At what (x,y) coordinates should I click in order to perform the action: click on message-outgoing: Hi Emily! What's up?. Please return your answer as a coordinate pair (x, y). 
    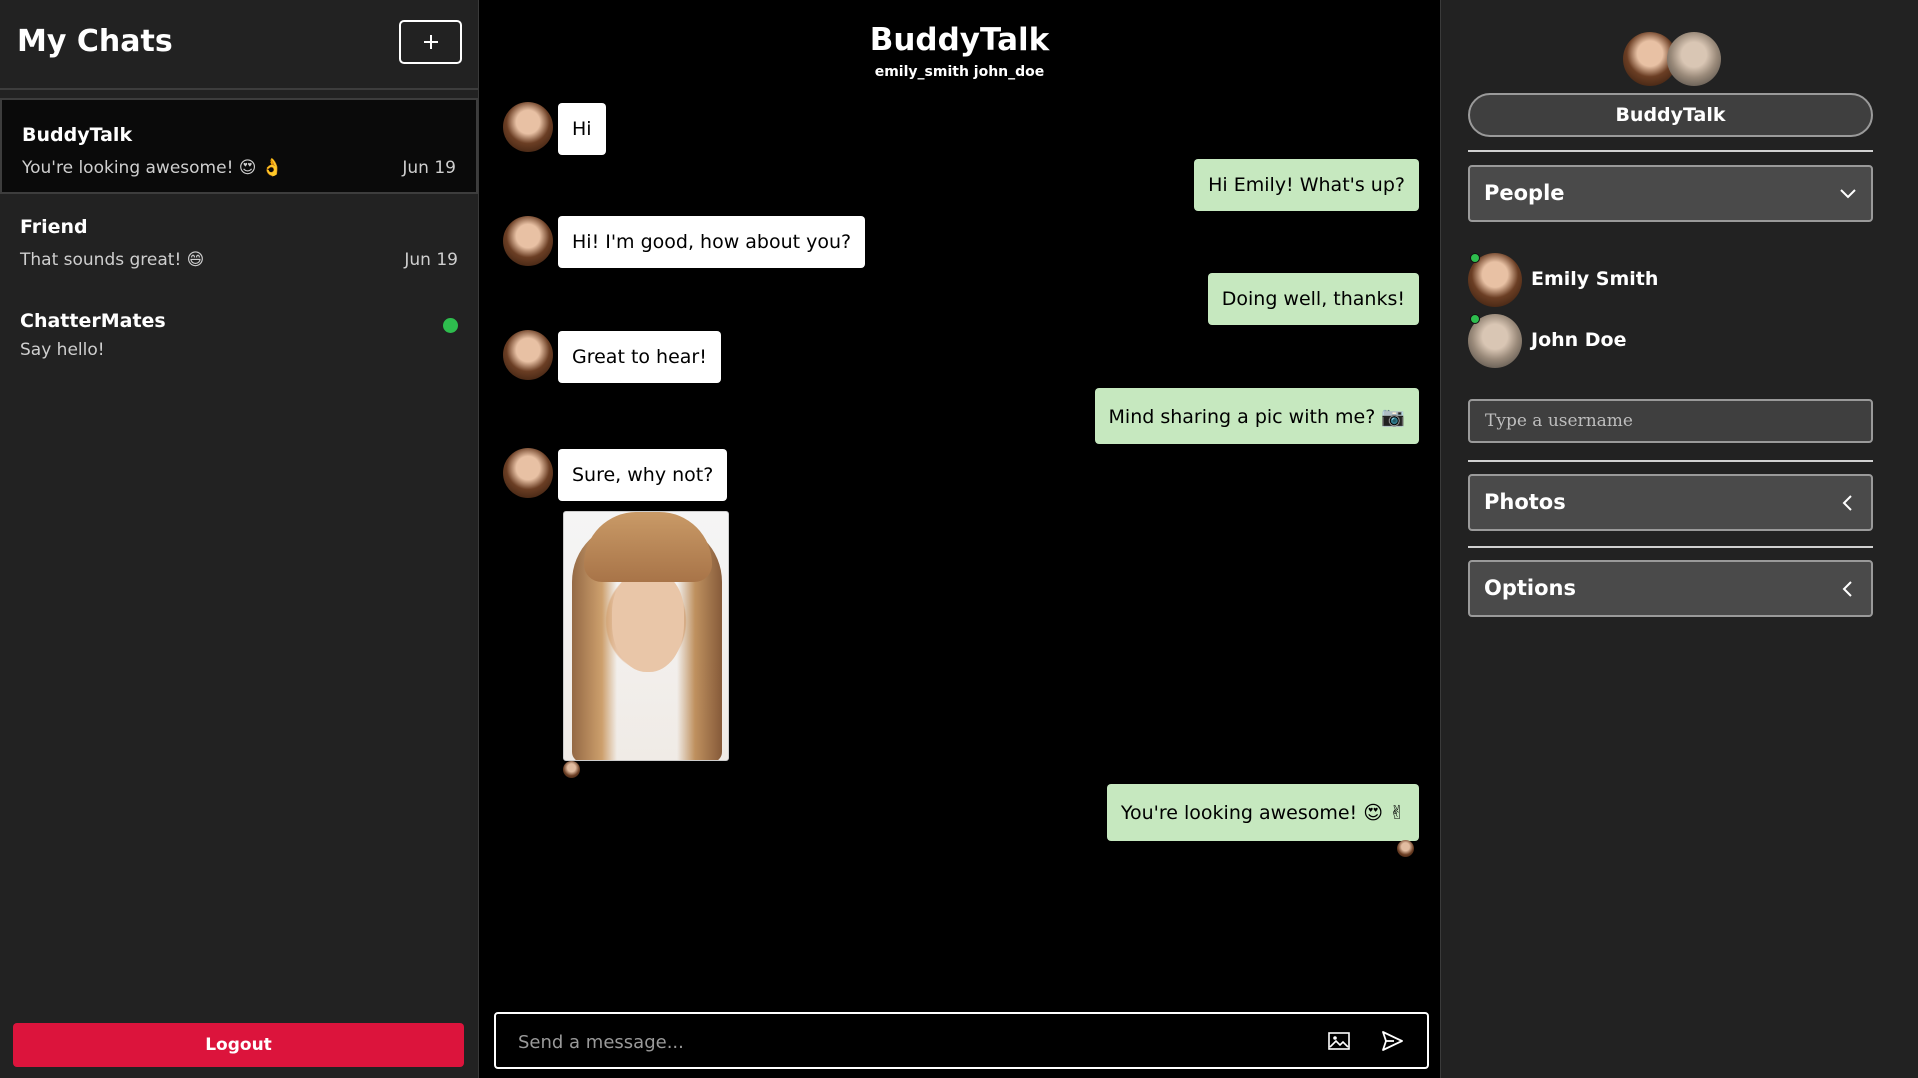
    Looking at the image, I should click on (1306, 185).